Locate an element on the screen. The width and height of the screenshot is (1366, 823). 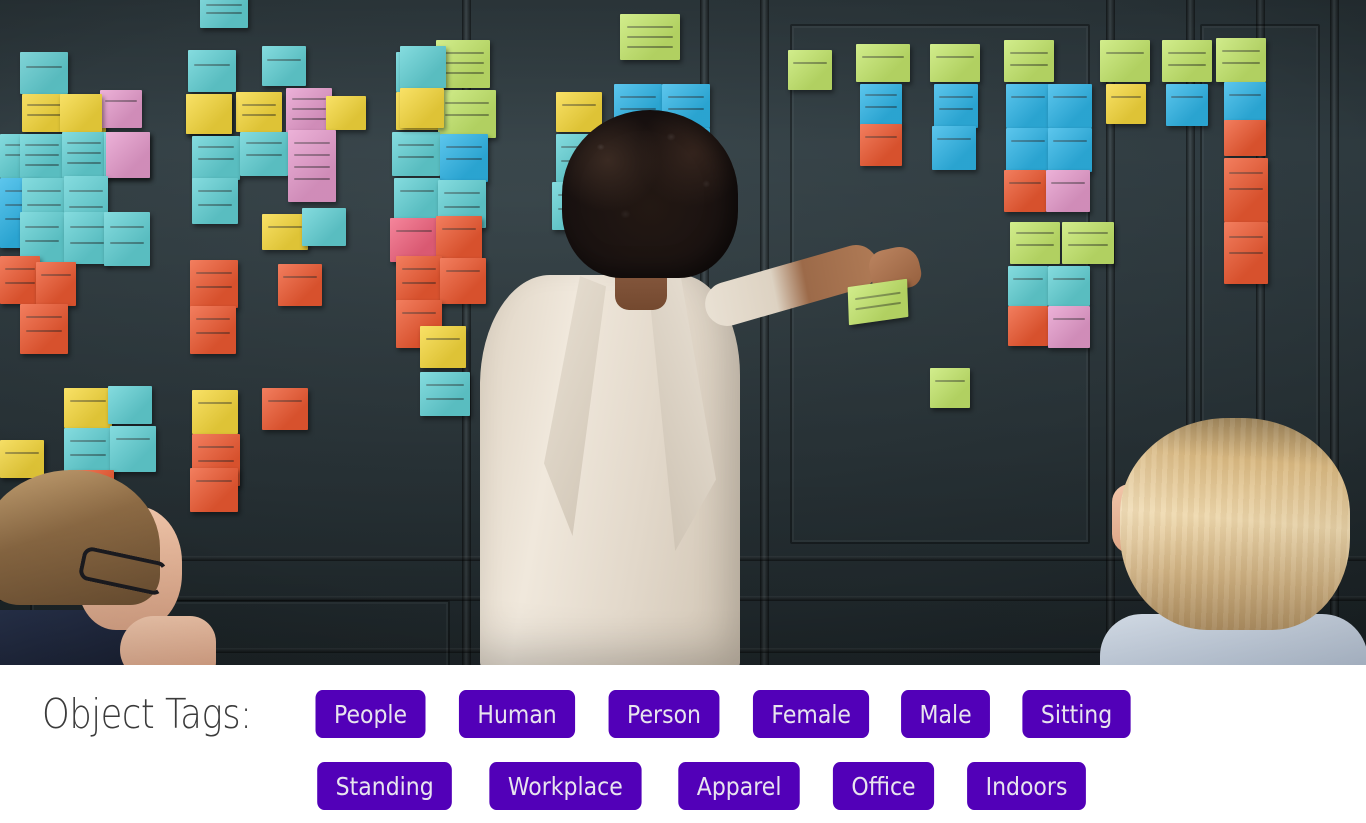
object-tag: Female is located at coordinates (811, 714).